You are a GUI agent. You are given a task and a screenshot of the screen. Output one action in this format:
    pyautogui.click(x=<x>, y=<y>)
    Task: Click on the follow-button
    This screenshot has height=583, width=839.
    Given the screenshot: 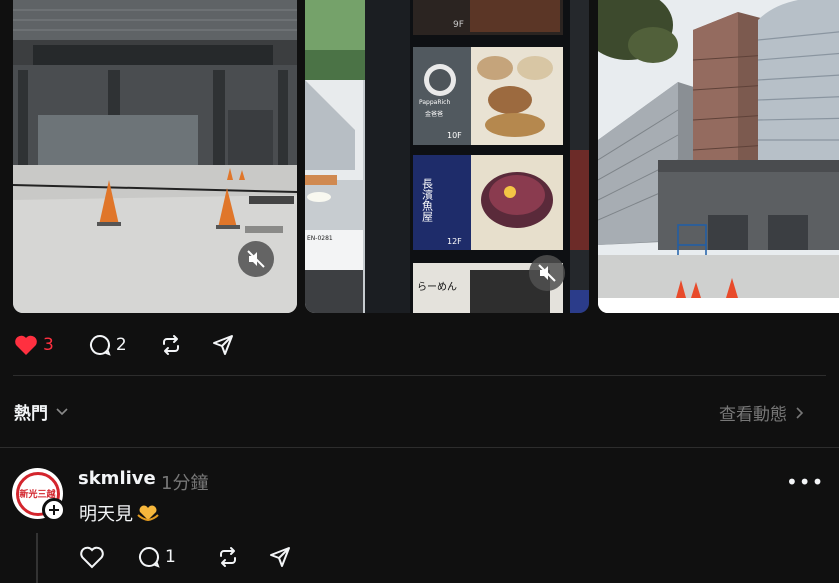 What is the action you would take?
    pyautogui.click(x=54, y=510)
    